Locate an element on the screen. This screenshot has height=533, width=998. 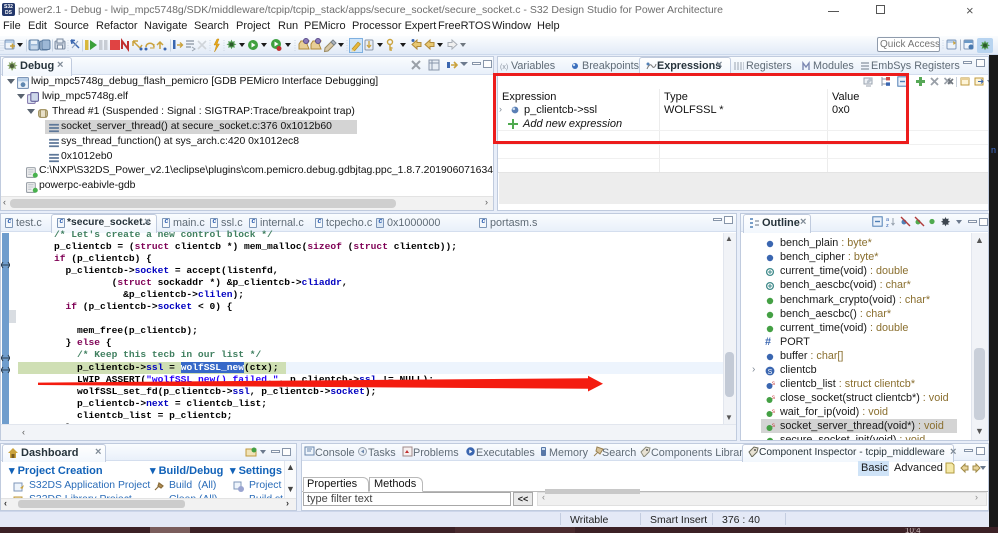
svg-text: z is located at coordinates (887, 225).